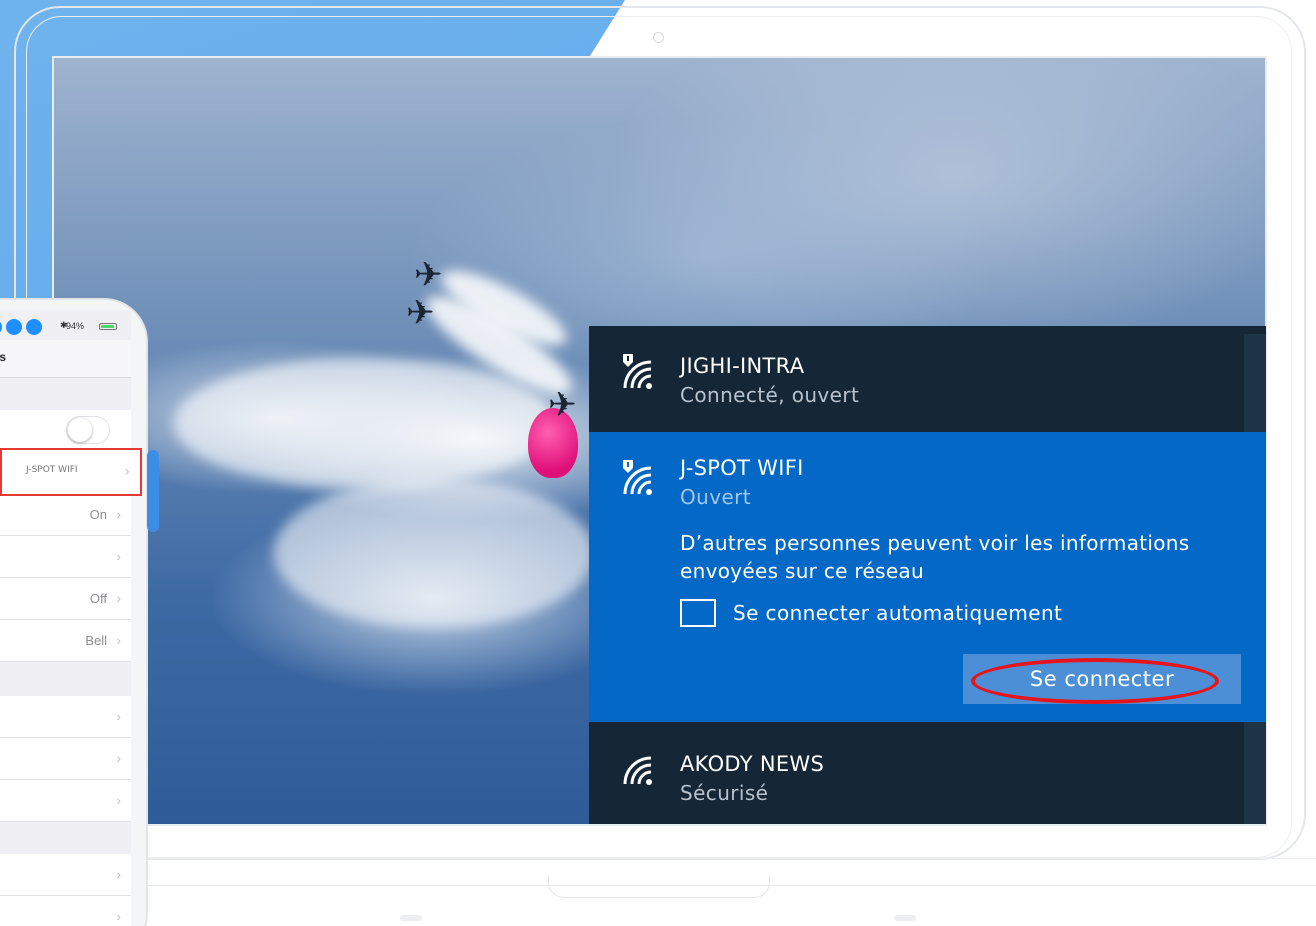 This screenshot has width=1316, height=926. I want to click on network-name: AKODY NEWS, so click(752, 764).